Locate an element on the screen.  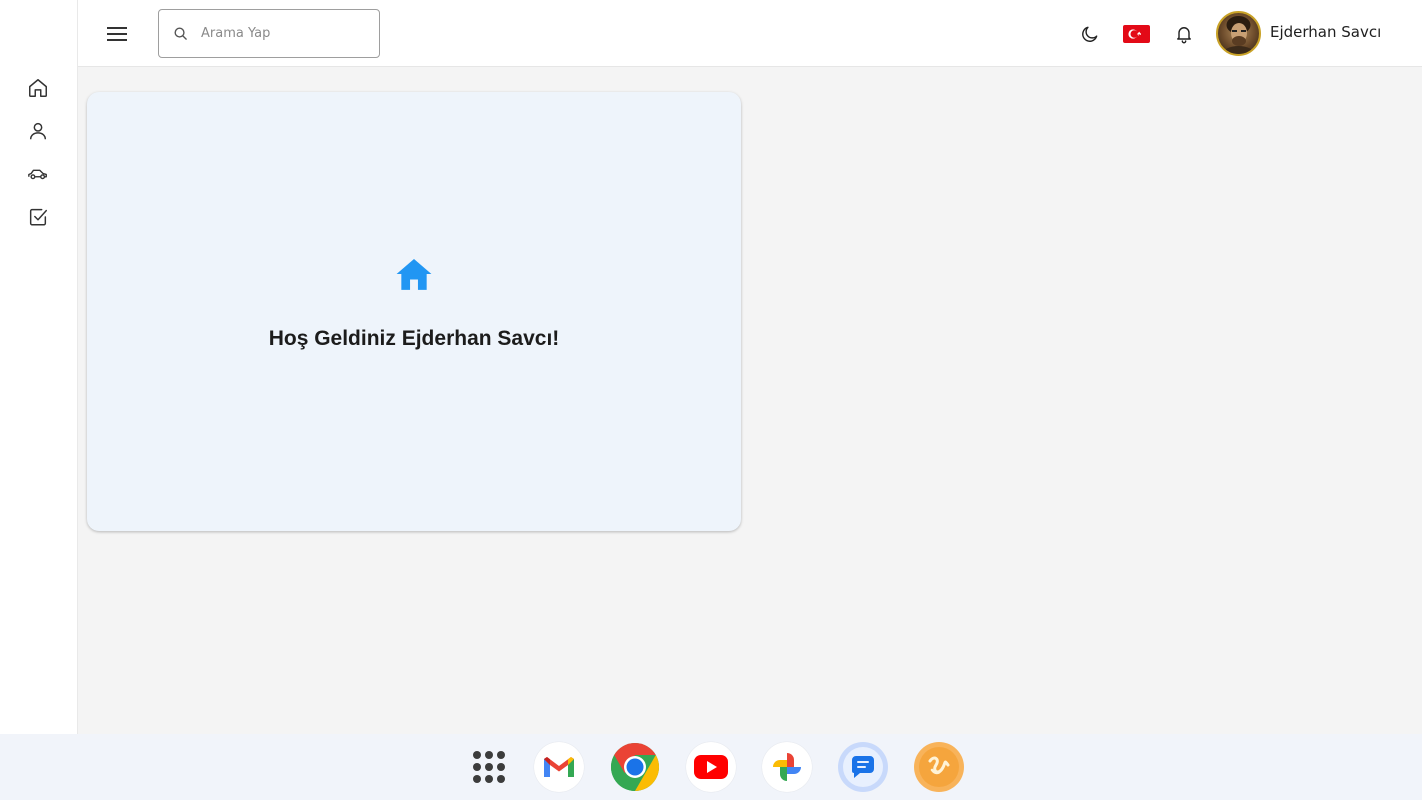
dark-mode-toggle is located at coordinates (1090, 34).